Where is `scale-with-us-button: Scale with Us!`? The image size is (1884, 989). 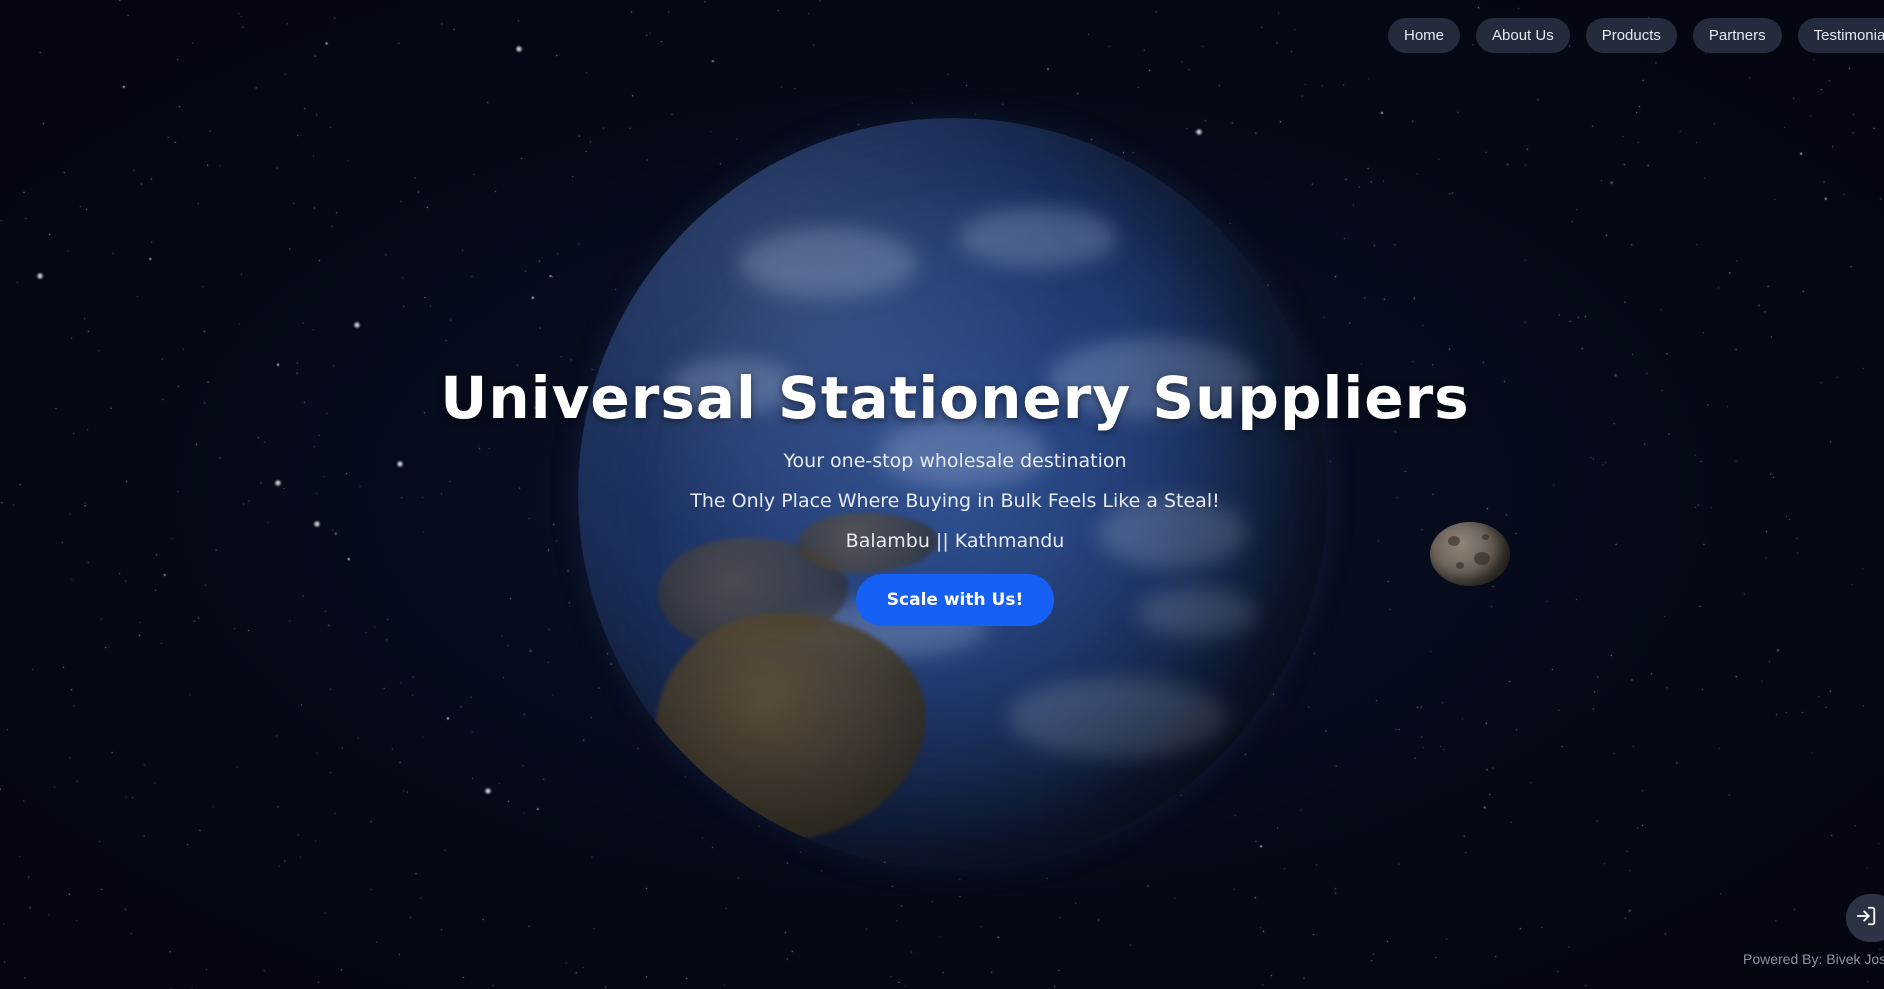
scale-with-us-button: Scale with Us! is located at coordinates (955, 600).